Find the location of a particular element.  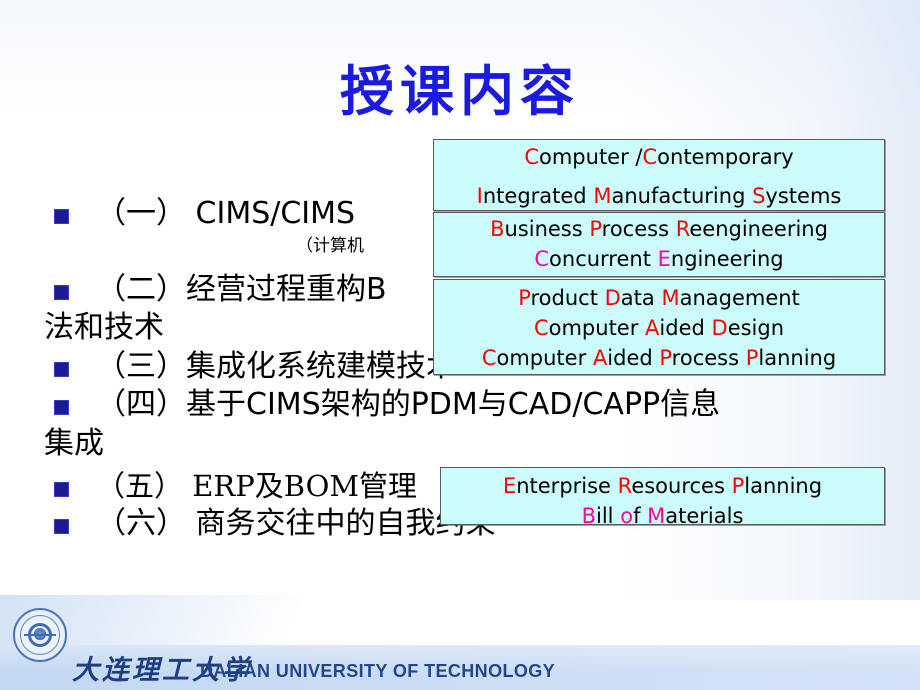

callout-text: omputer / is located at coordinates (591, 157).